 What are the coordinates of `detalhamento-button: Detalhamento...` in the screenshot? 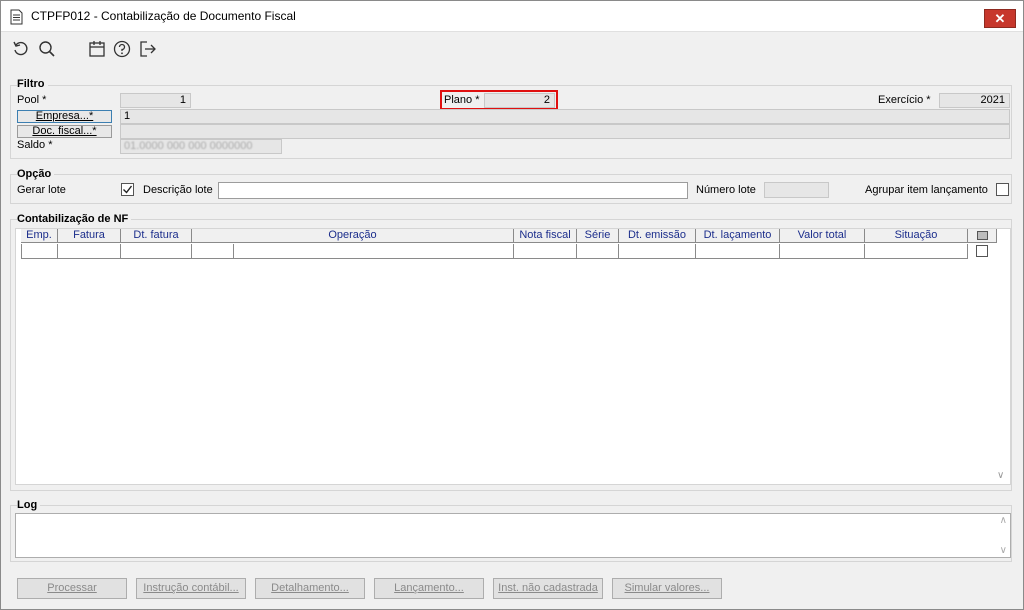 It's located at (310, 588).